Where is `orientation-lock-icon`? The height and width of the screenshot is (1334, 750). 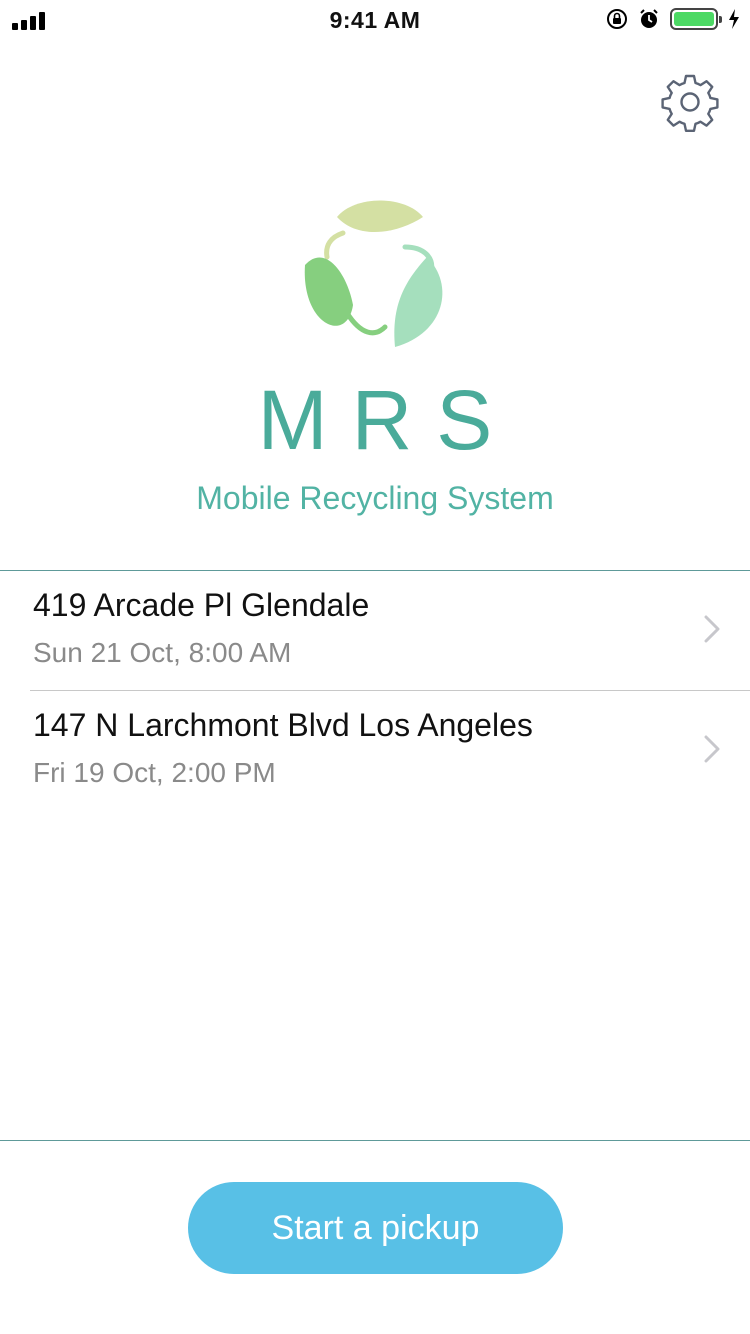 orientation-lock-icon is located at coordinates (617, 19).